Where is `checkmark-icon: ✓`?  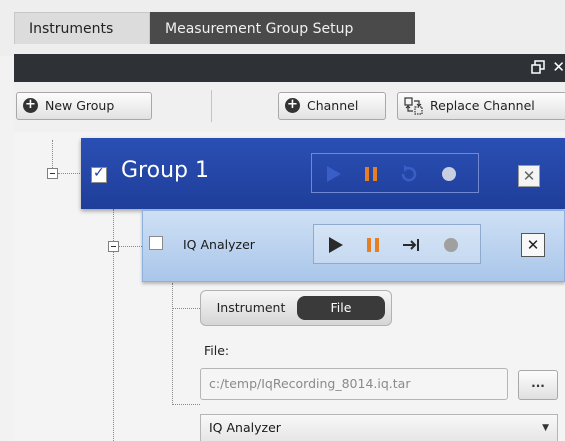
checkmark-icon: ✓ is located at coordinates (99, 173).